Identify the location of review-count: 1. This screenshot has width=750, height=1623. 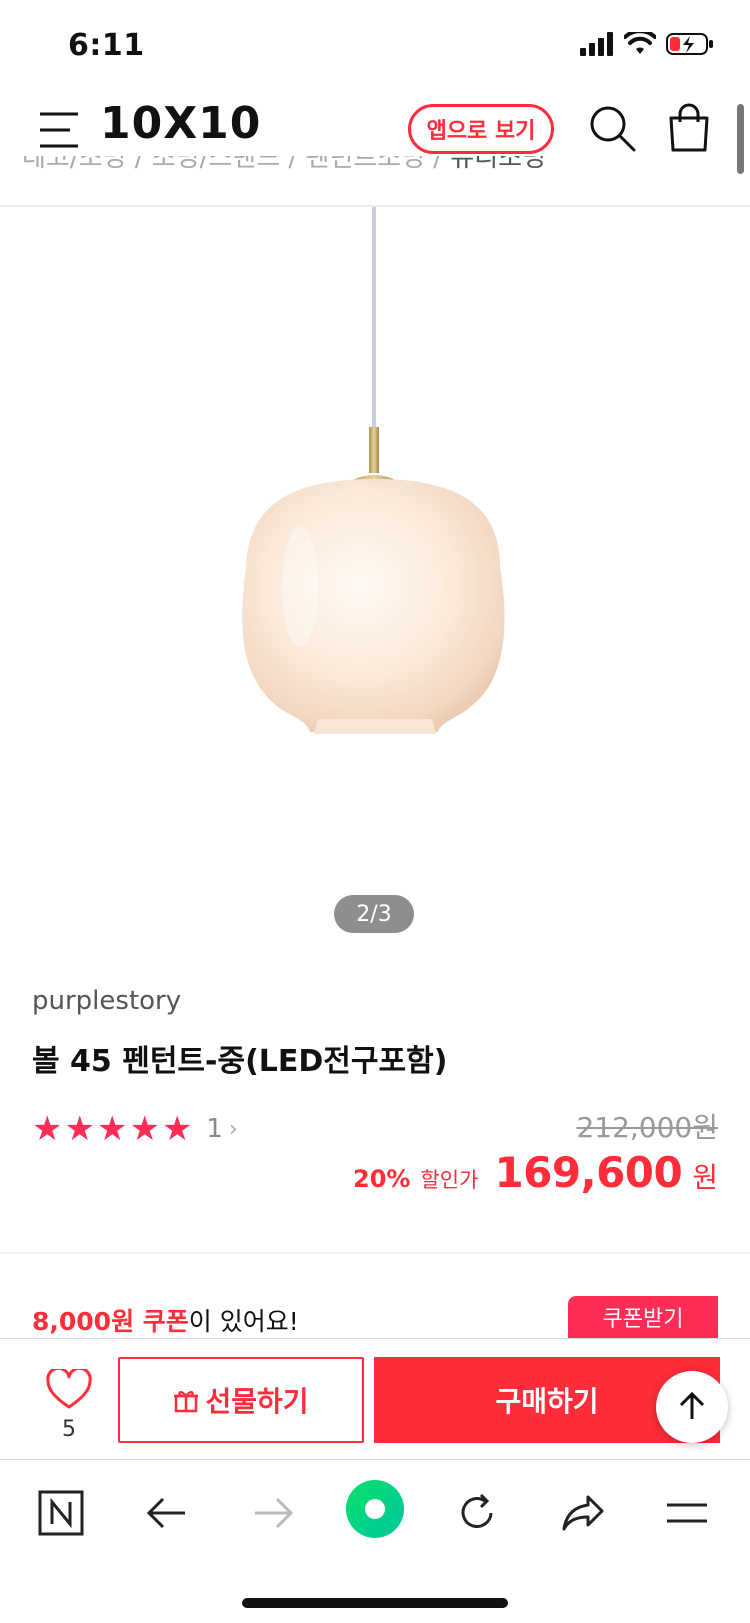
(214, 1129).